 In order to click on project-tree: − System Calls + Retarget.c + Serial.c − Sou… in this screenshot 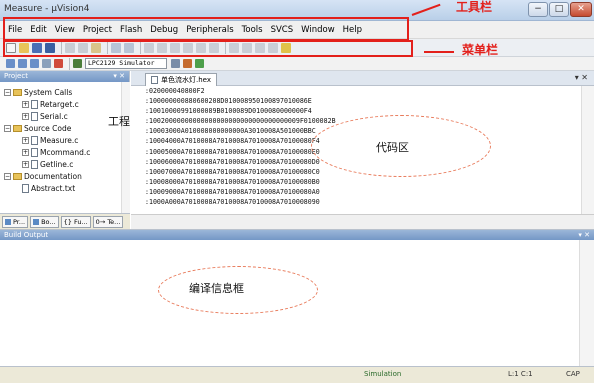, I will do `click(61, 145)`.